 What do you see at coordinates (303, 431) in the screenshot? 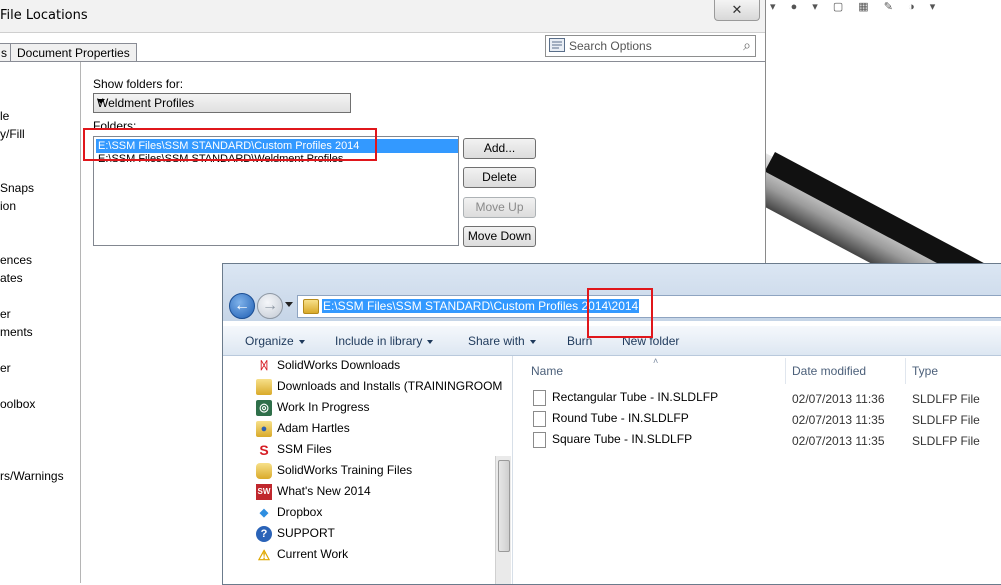
I see `nav-item: ● Adam Hartles` at bounding box center [303, 431].